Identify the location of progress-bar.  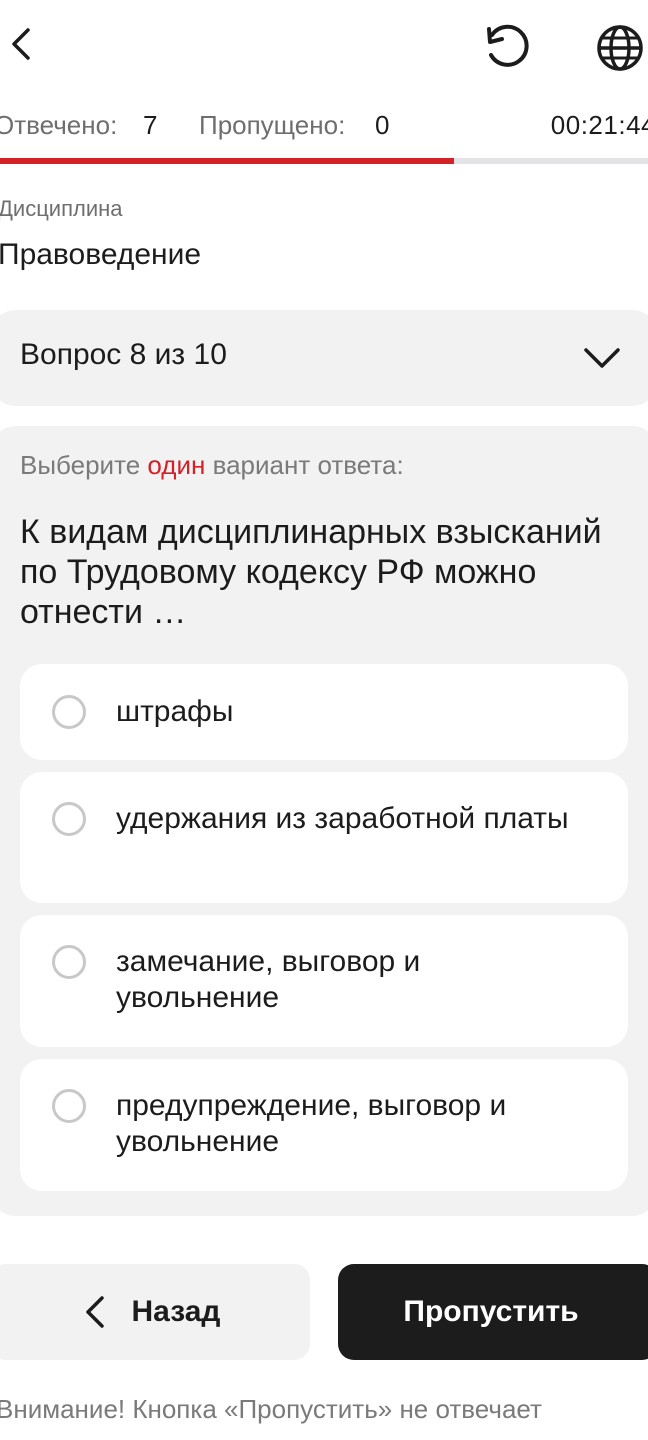
(324, 161).